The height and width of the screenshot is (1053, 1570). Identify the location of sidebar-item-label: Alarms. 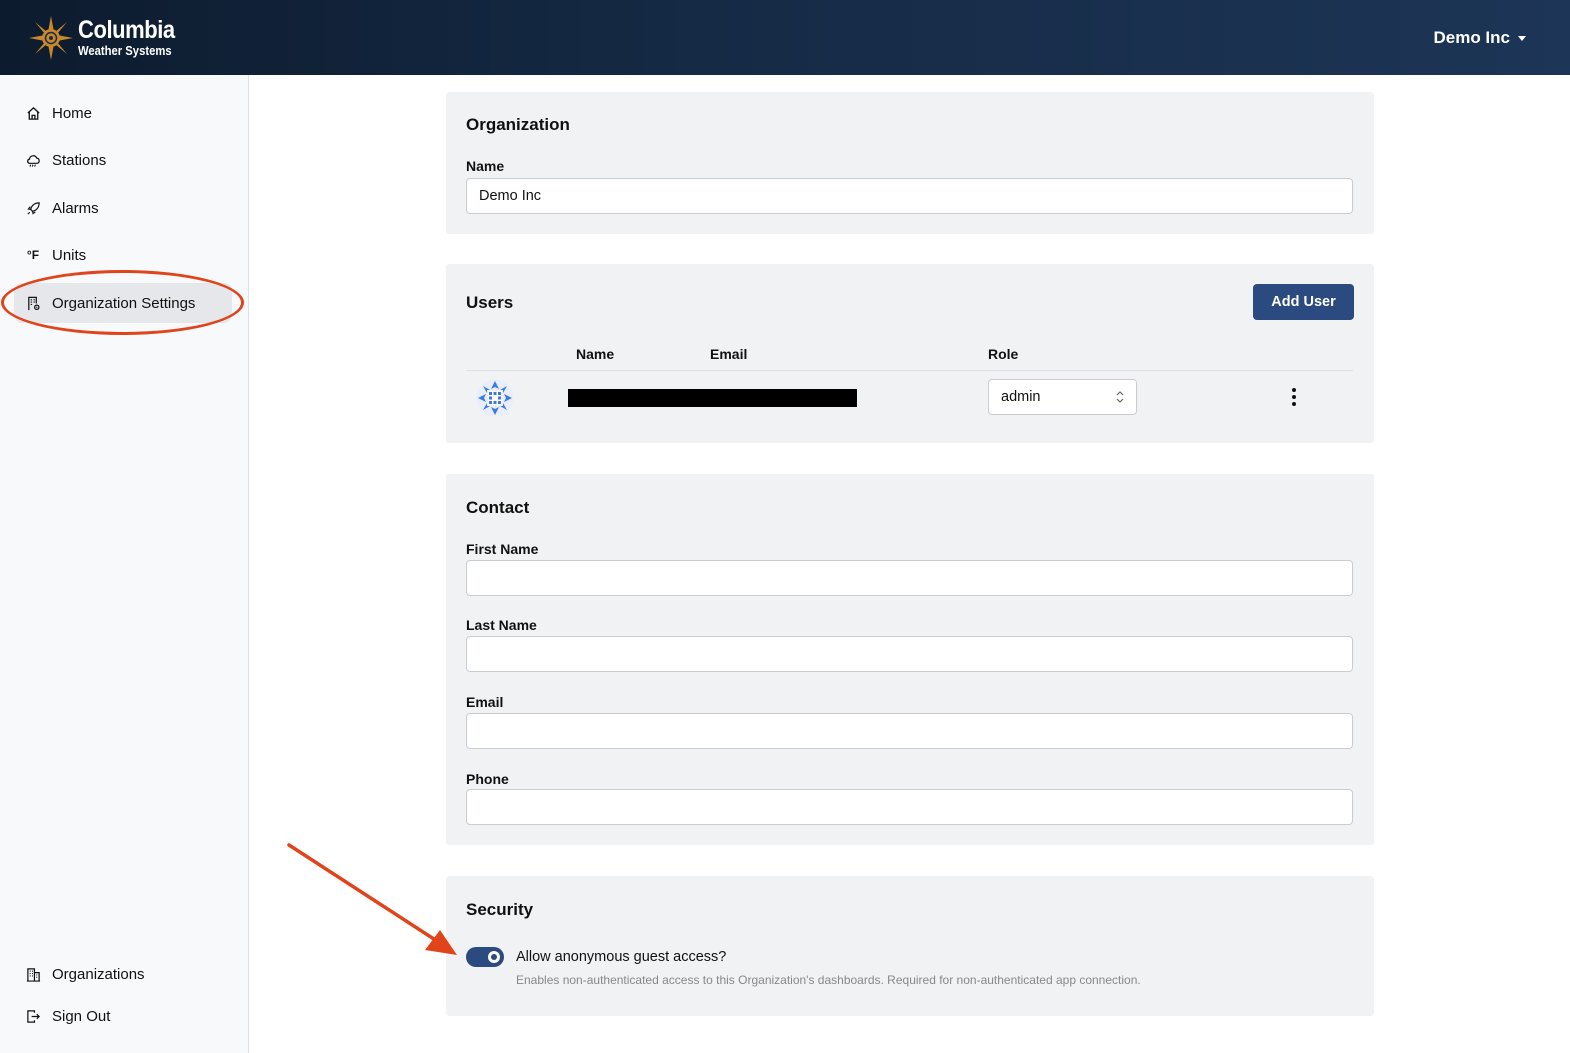
(75, 208).